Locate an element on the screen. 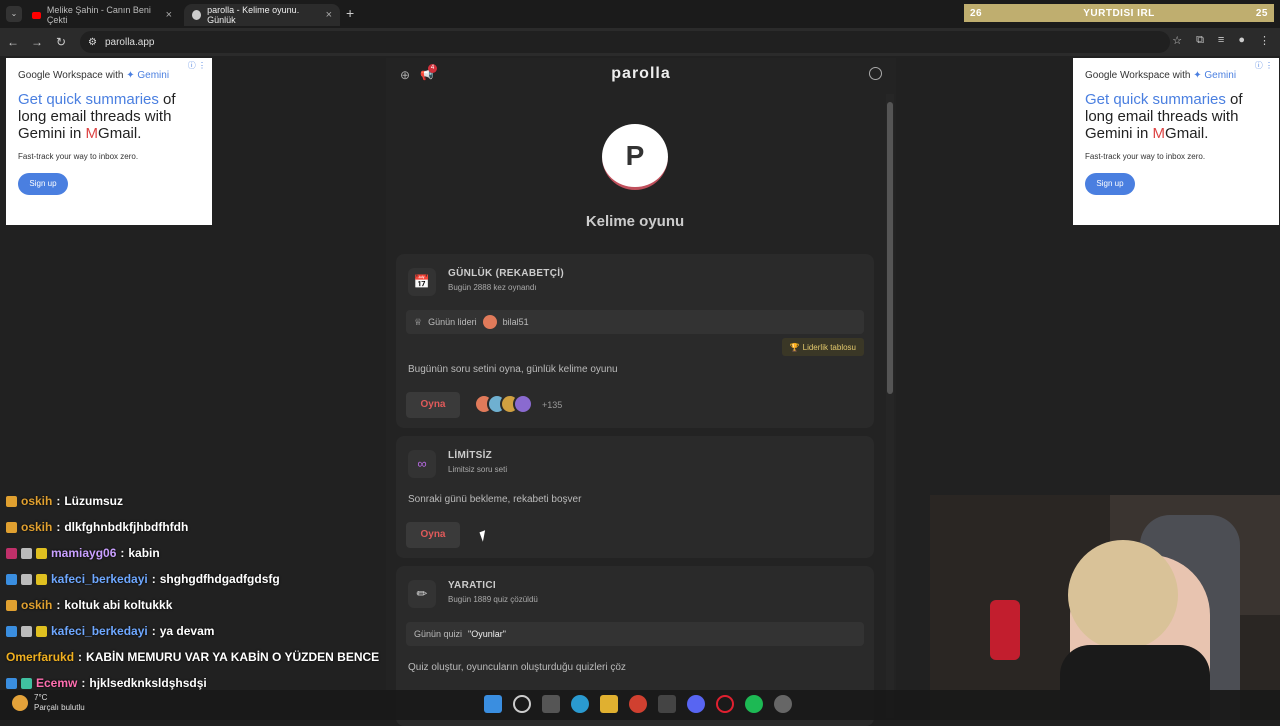  file-explorer-icon is located at coordinates (609, 704).